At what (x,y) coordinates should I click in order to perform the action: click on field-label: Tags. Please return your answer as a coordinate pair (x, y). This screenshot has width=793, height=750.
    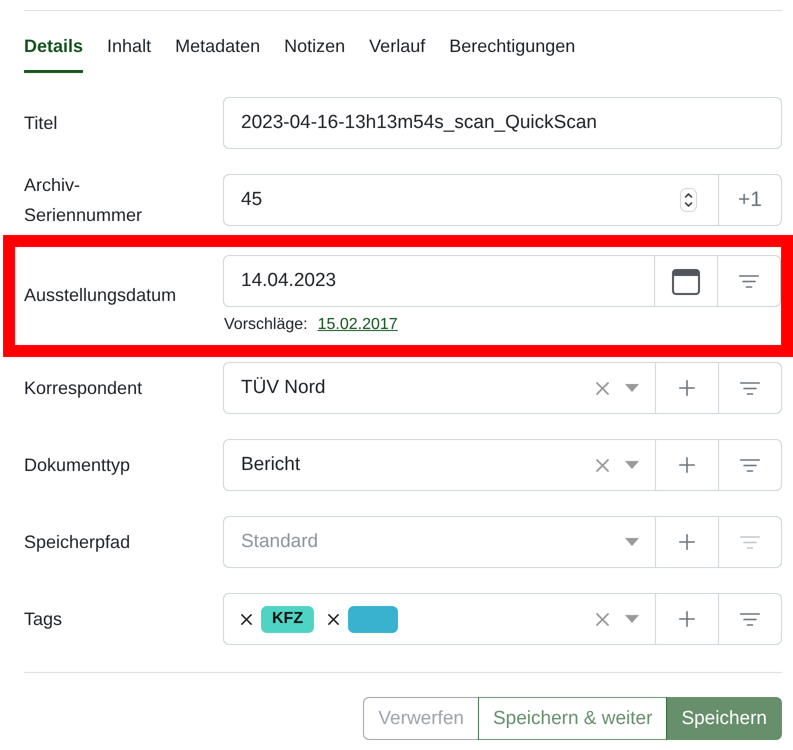
    Looking at the image, I should click on (44, 619).